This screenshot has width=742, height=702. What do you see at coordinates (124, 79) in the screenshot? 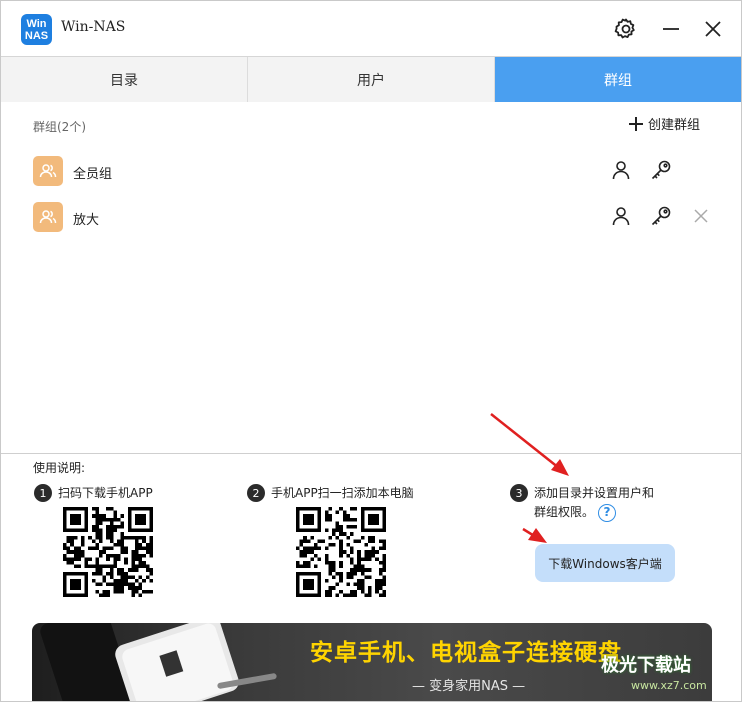
I see `tab-directory: 目录` at bounding box center [124, 79].